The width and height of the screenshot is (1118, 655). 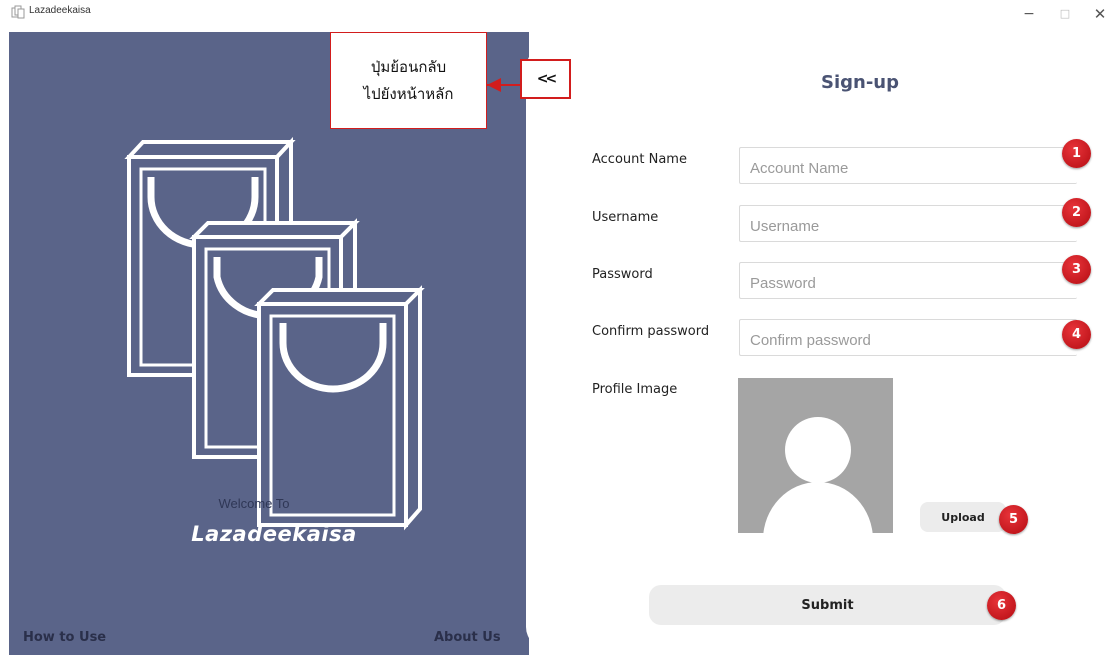 What do you see at coordinates (60, 10) in the screenshot?
I see `window-title: Lazadeekaisa` at bounding box center [60, 10].